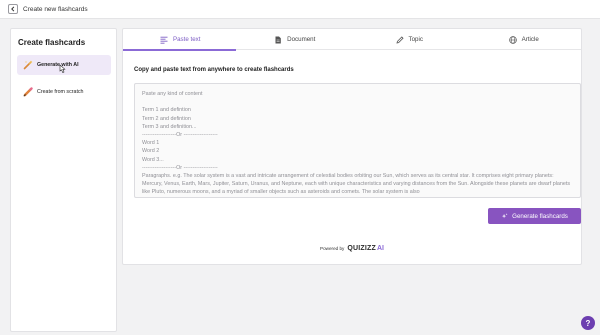 This screenshot has width=600, height=335. What do you see at coordinates (186, 39) in the screenshot?
I see `tab-label: Paste text` at bounding box center [186, 39].